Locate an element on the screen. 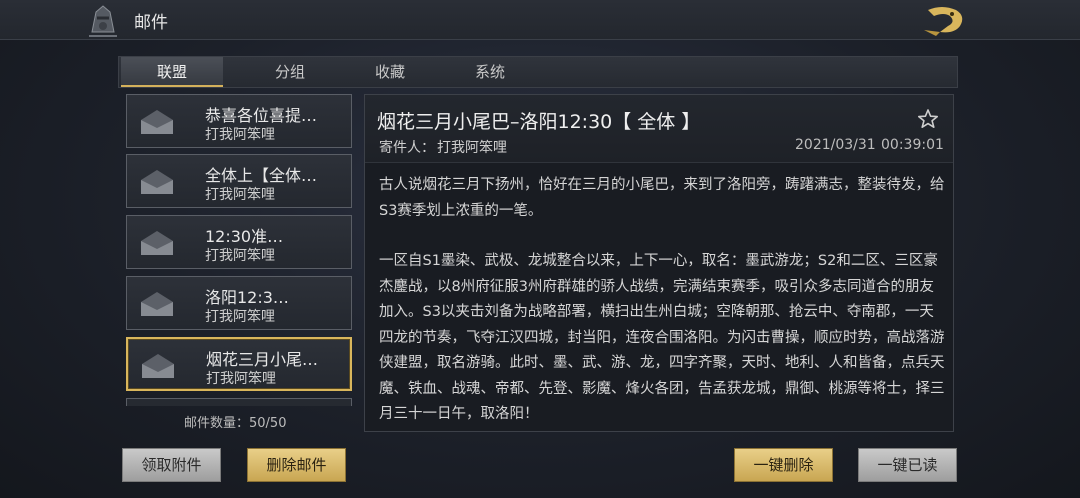 The height and width of the screenshot is (498, 1080). list-item: 恭喜各位喜提… 打我阿笨哩 is located at coordinates (239, 121).